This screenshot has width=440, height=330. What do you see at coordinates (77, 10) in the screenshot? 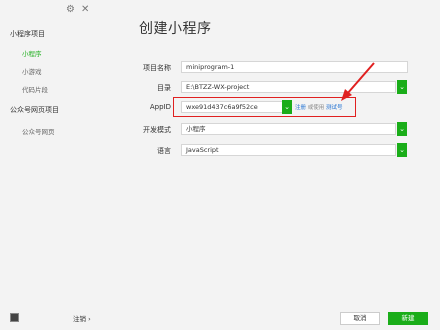
I see `window-controls: ⚙ ✕` at bounding box center [77, 10].